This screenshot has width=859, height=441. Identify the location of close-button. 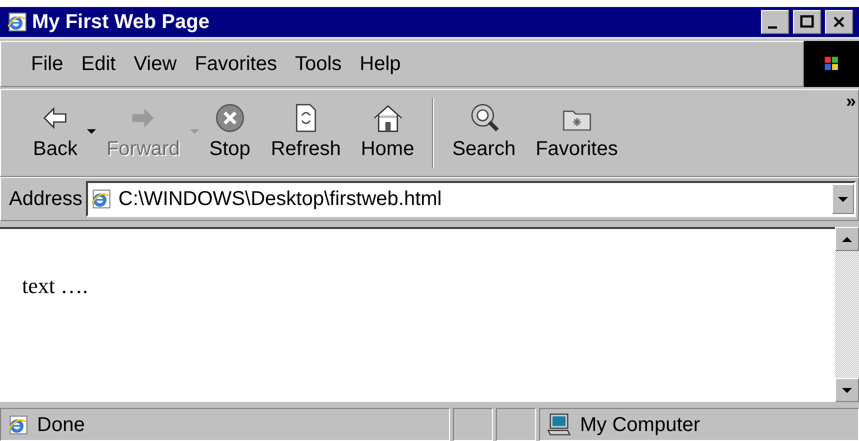
(839, 22).